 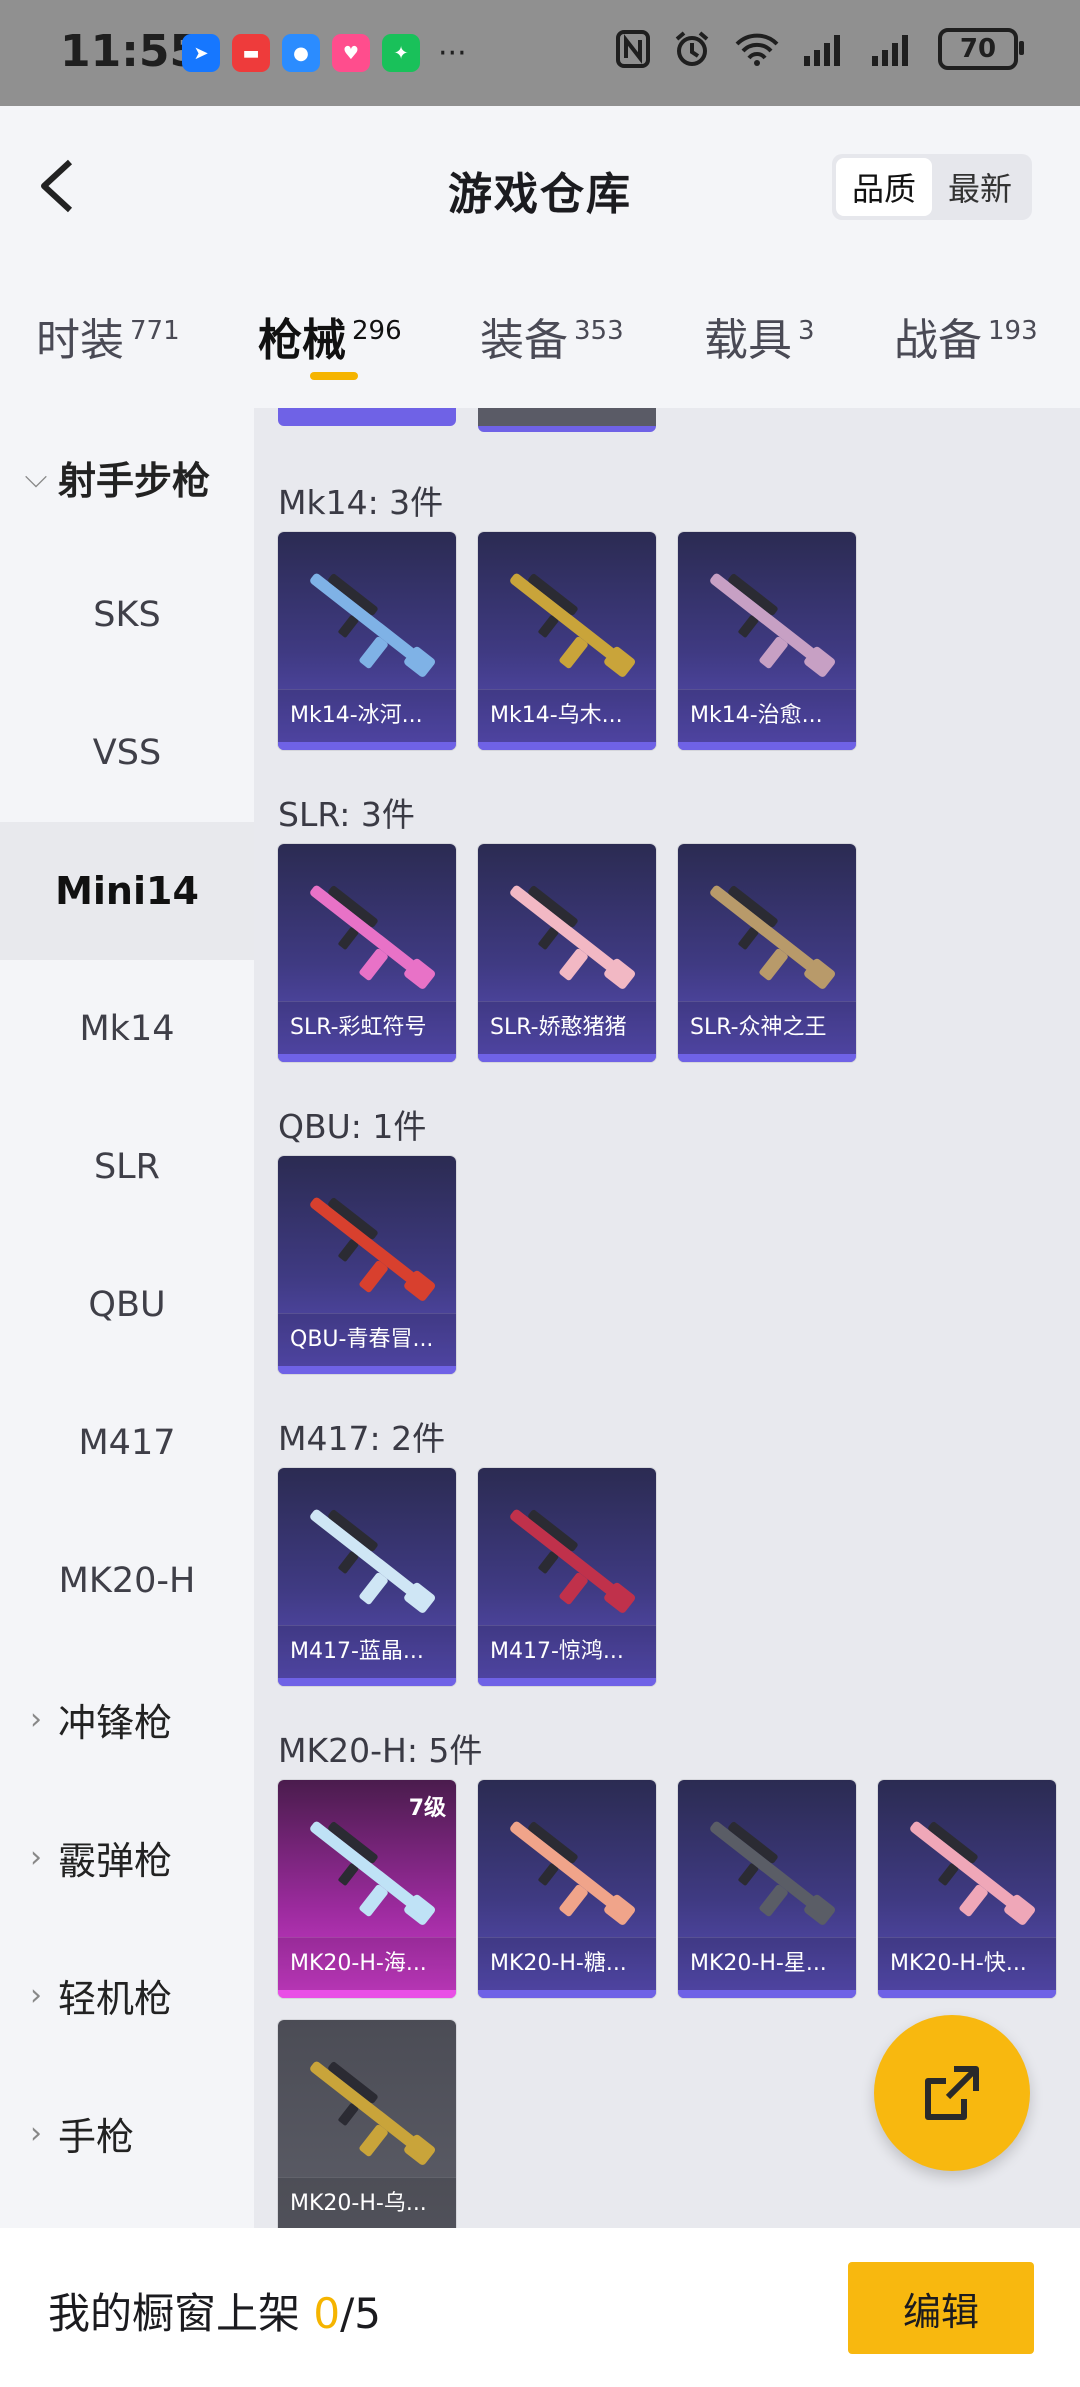 I want to click on sidebar-group-smg: › 冲锋枪, so click(x=127, y=1719).